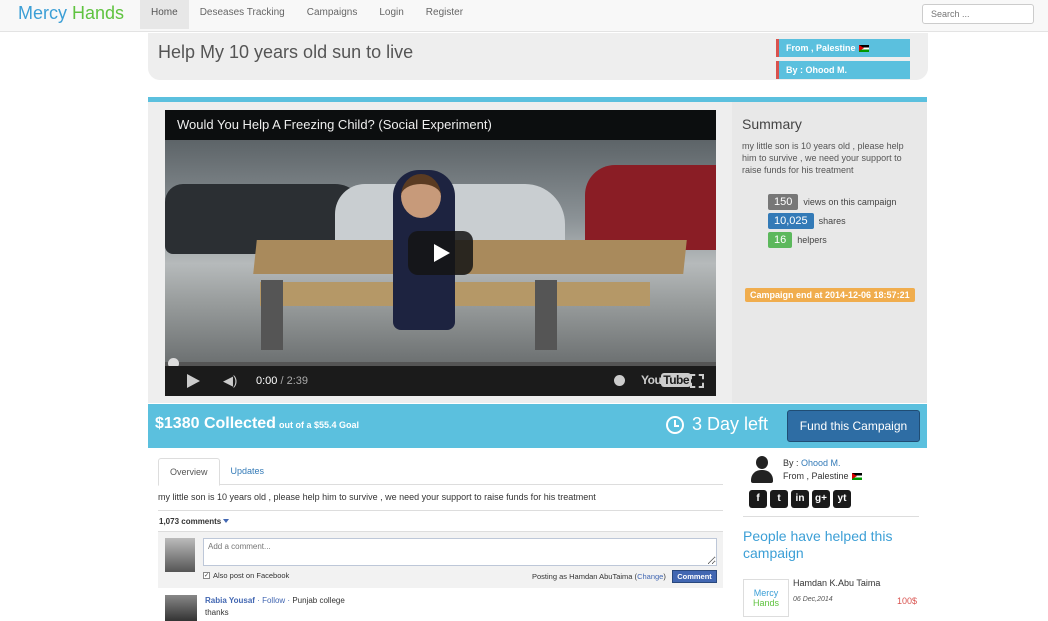  I want to click on comment-author-name: Rabia Yousaf, so click(230, 600).